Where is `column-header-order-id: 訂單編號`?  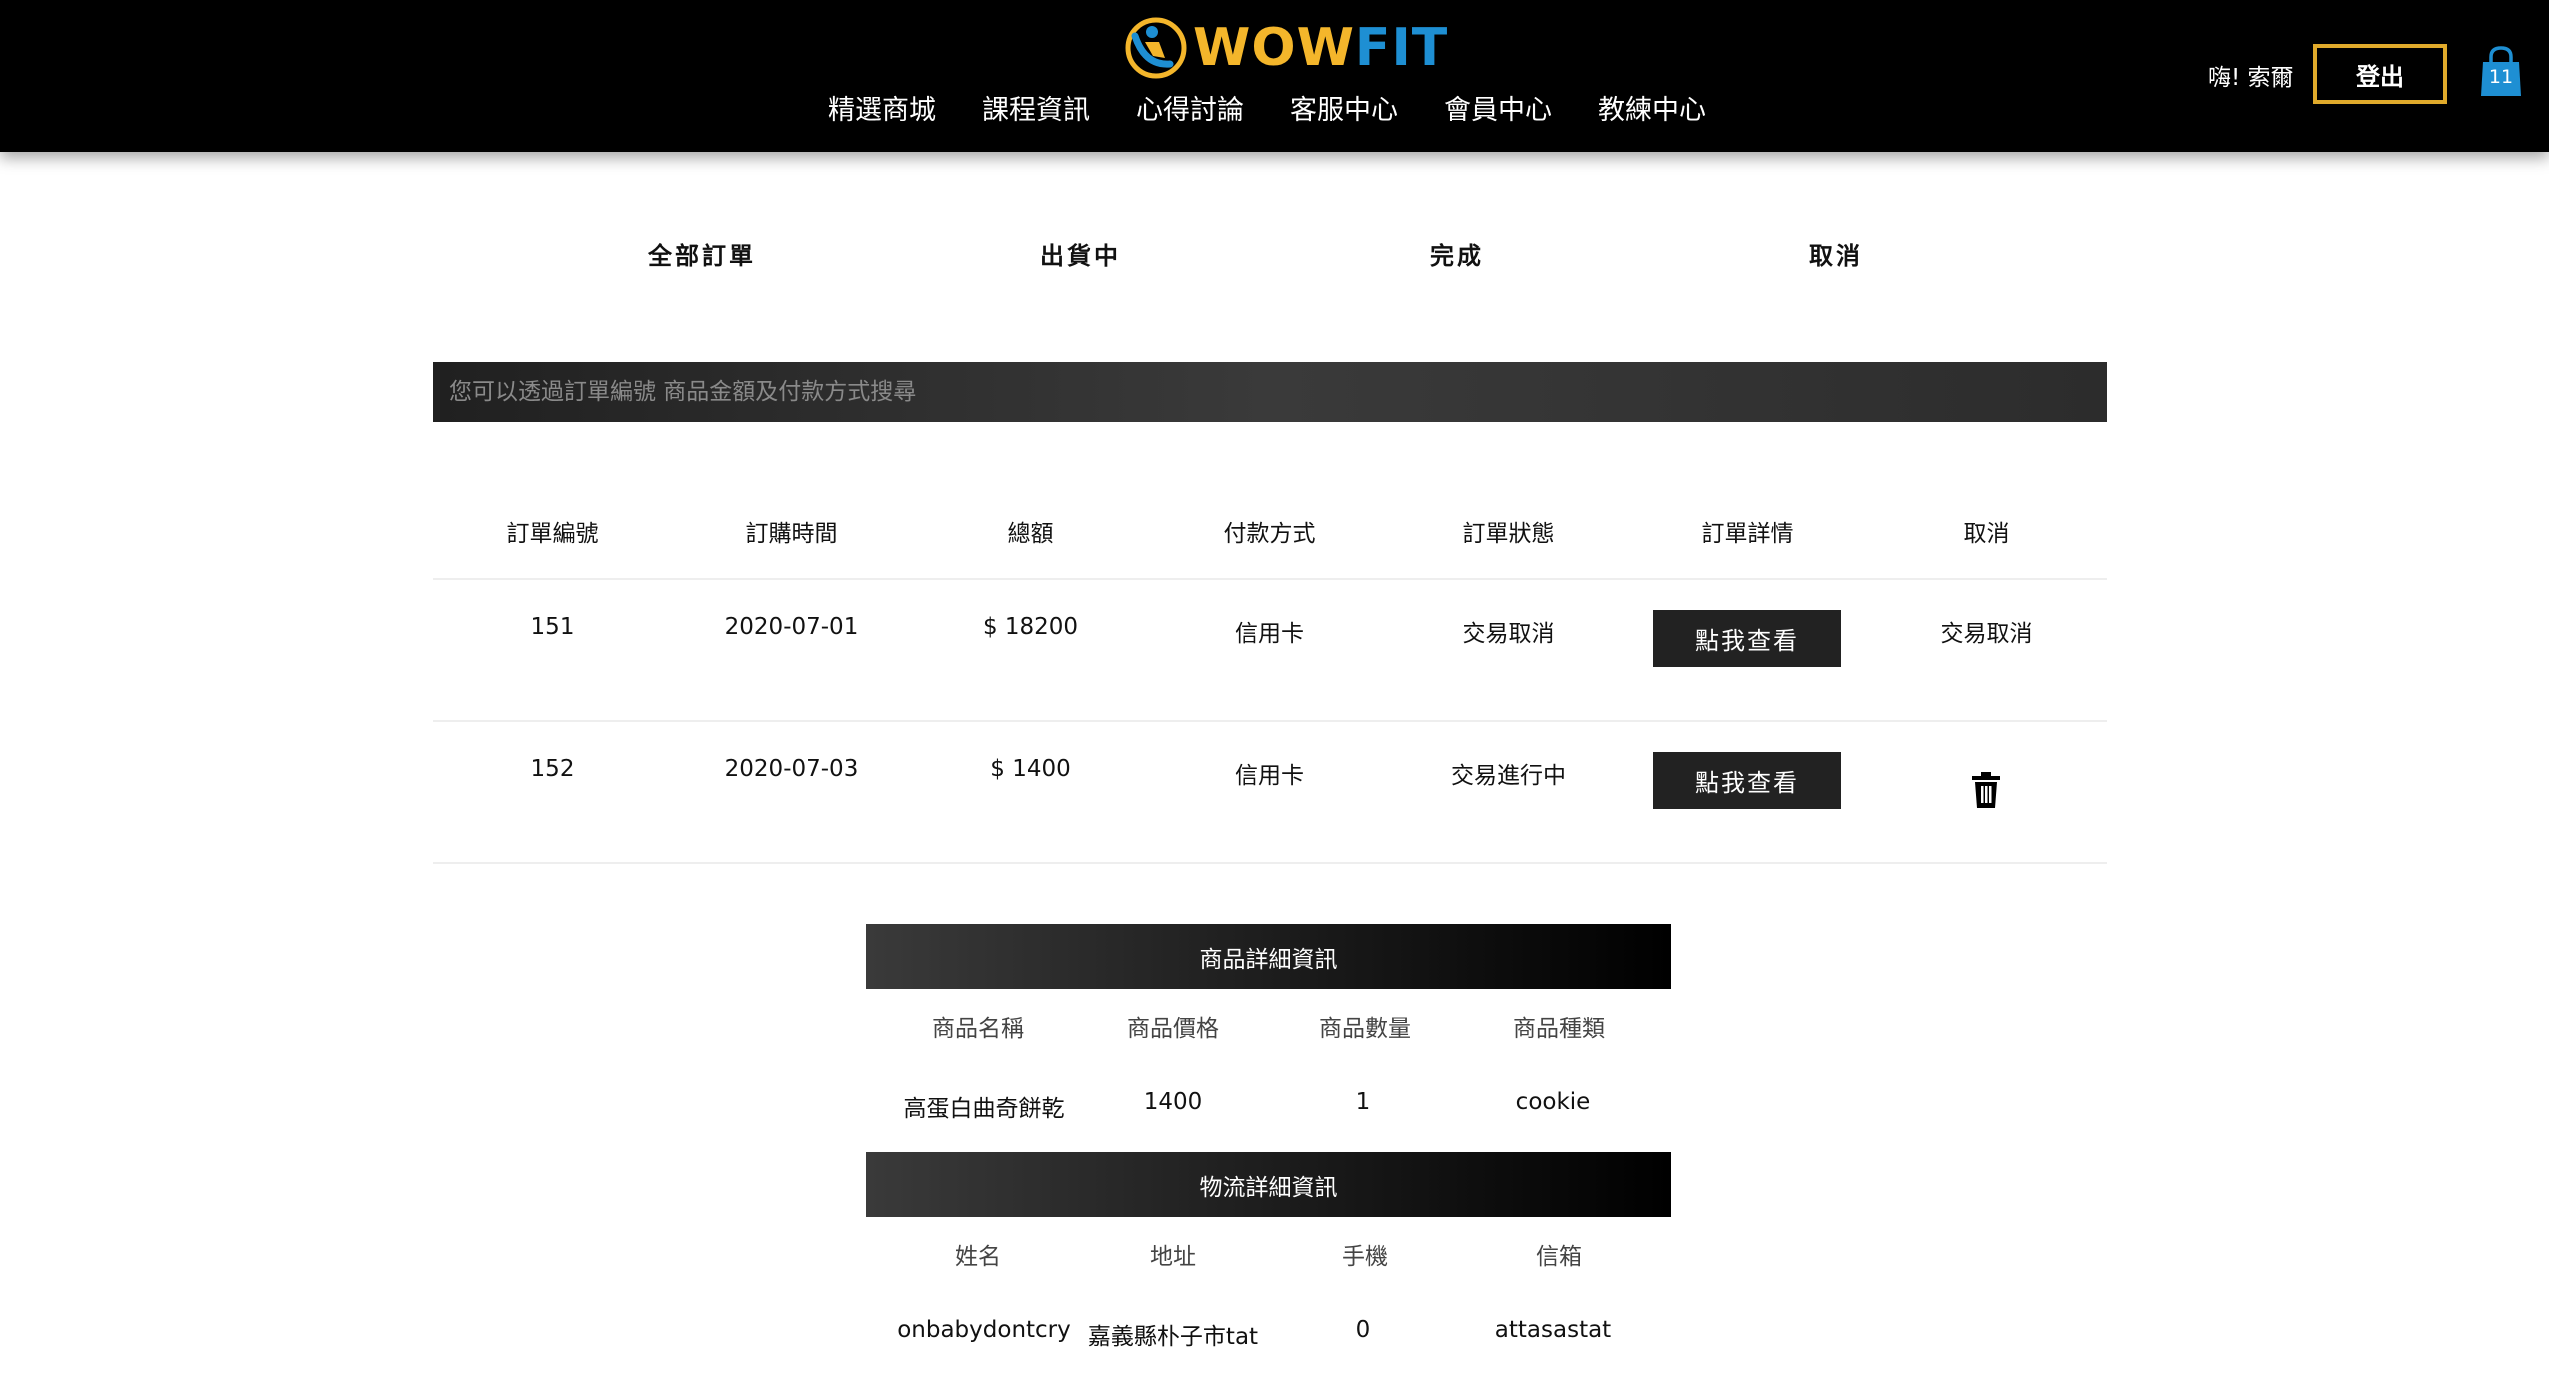 column-header-order-id: 訂單編號 is located at coordinates (552, 534).